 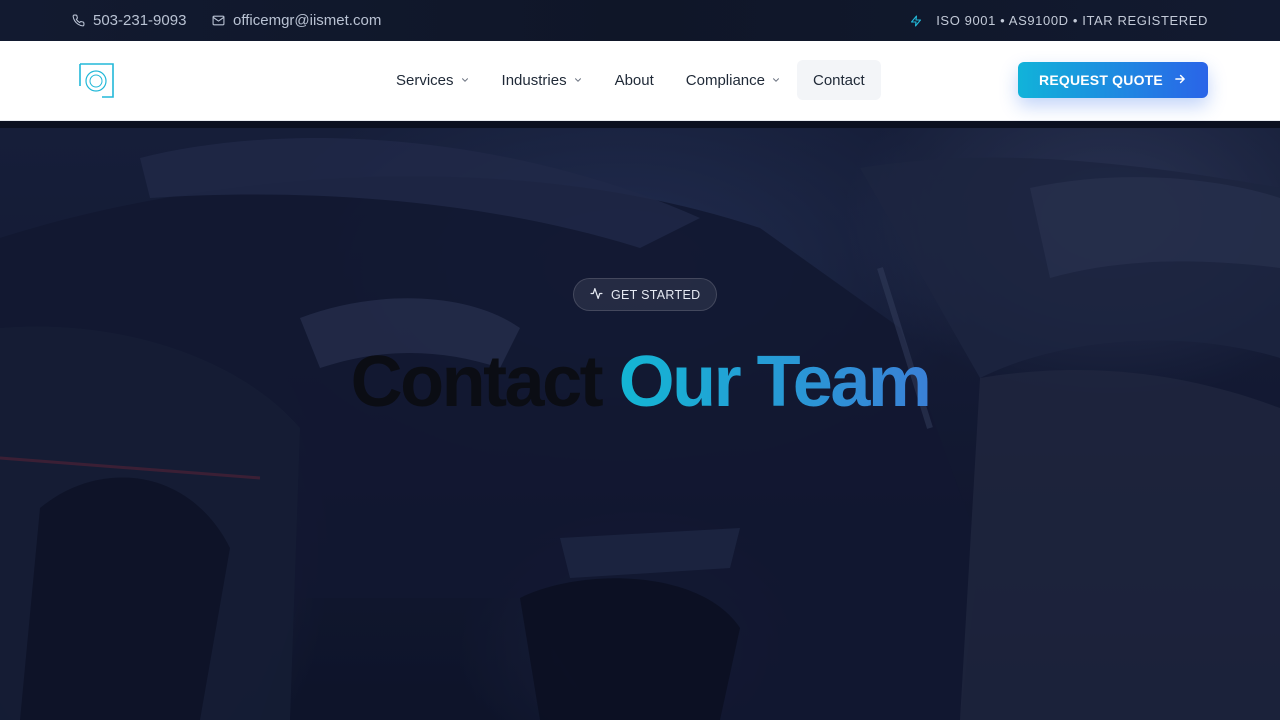 What do you see at coordinates (656, 294) in the screenshot?
I see `badge-label: GET STARTED` at bounding box center [656, 294].